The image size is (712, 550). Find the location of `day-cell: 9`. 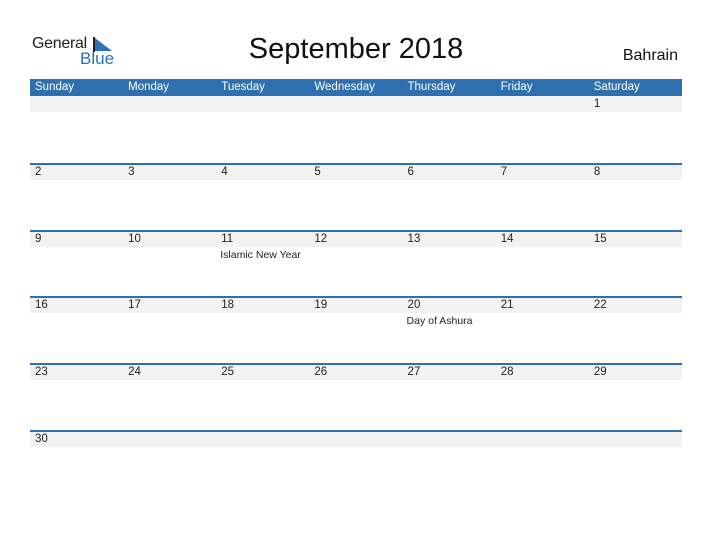

day-cell: 9 is located at coordinates (76, 264).